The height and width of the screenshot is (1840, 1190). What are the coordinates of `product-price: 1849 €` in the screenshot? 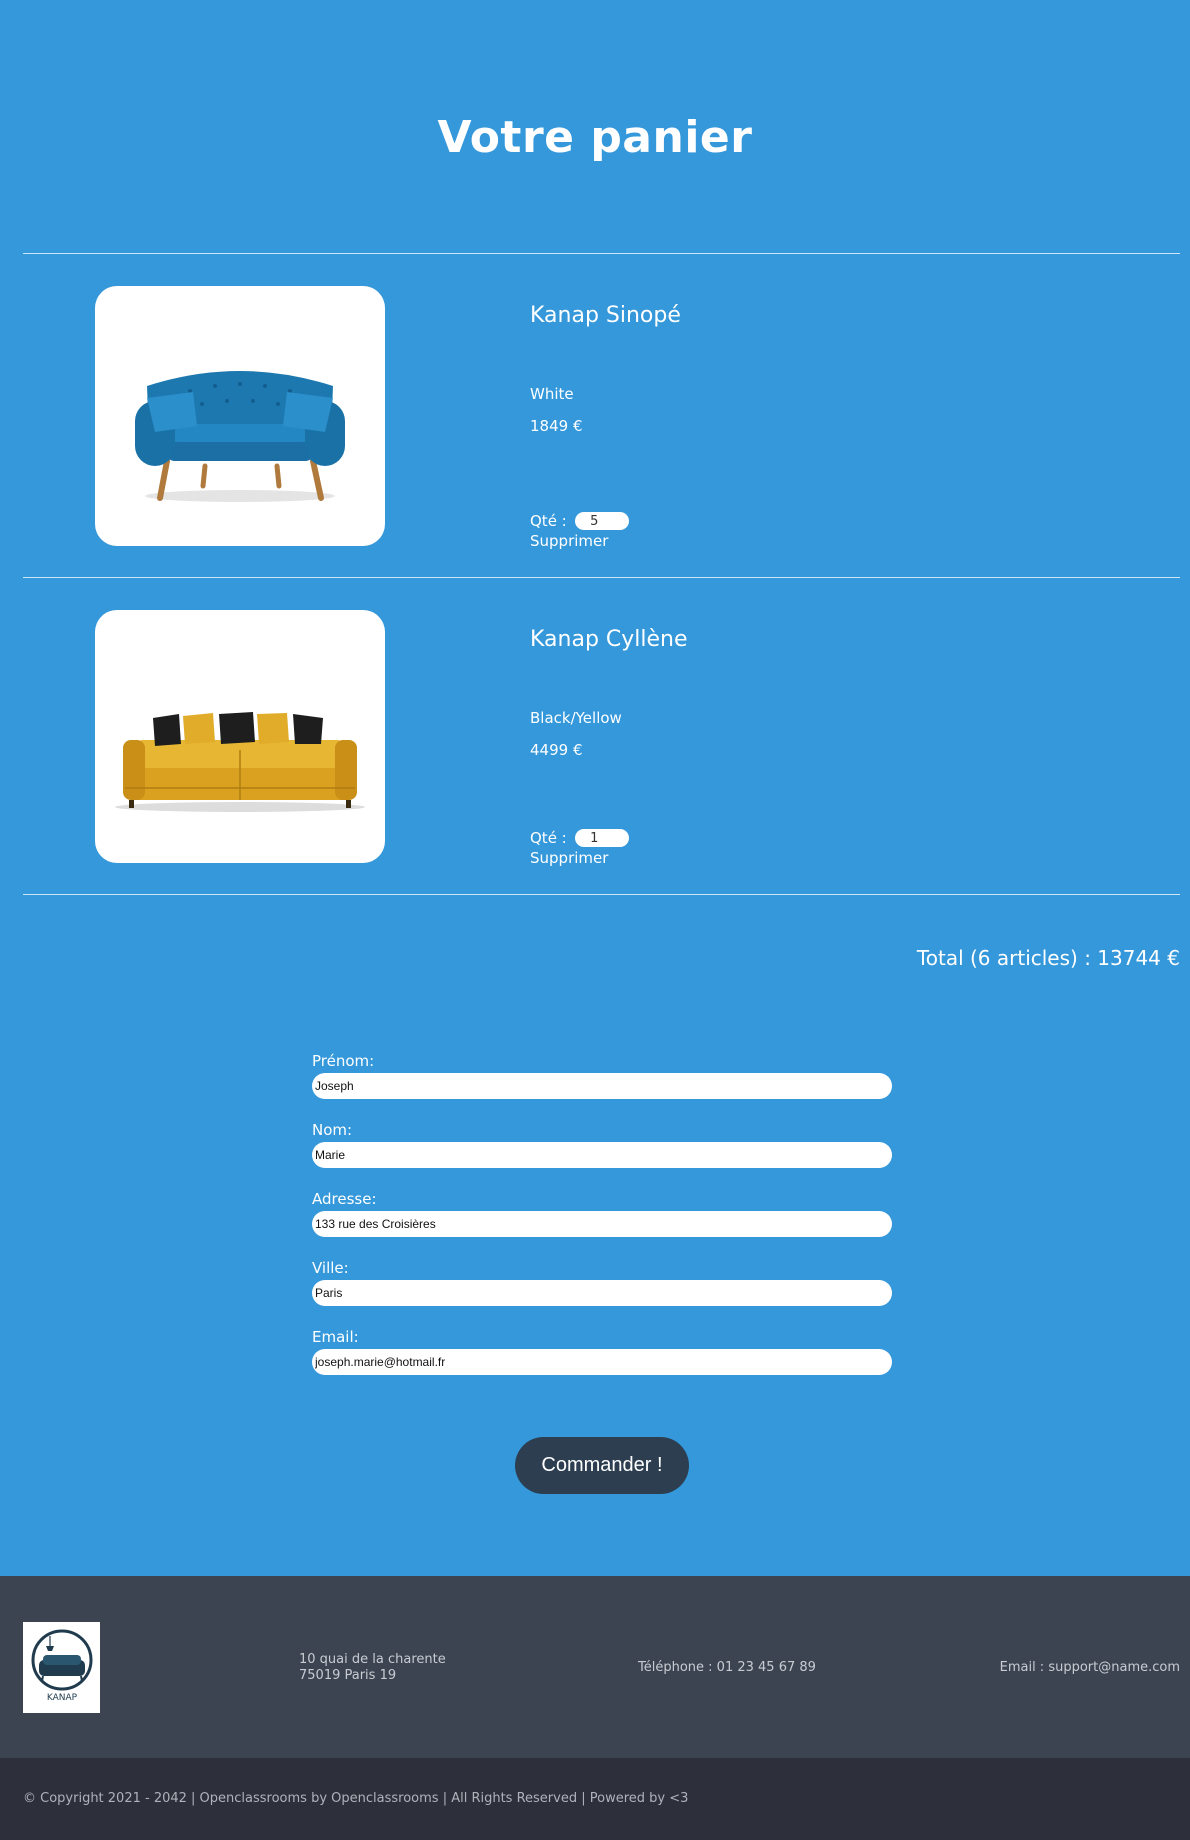 It's located at (556, 426).